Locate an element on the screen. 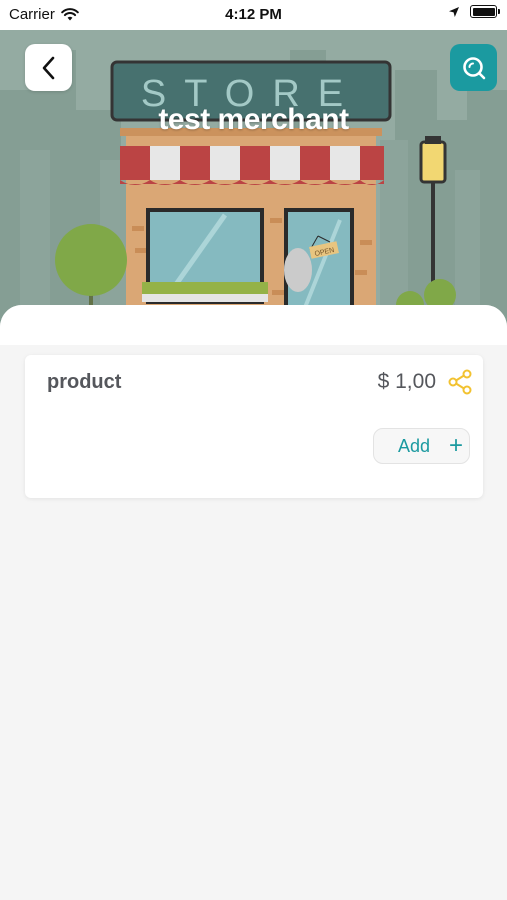 The image size is (507, 900). search-button is located at coordinates (473, 67).